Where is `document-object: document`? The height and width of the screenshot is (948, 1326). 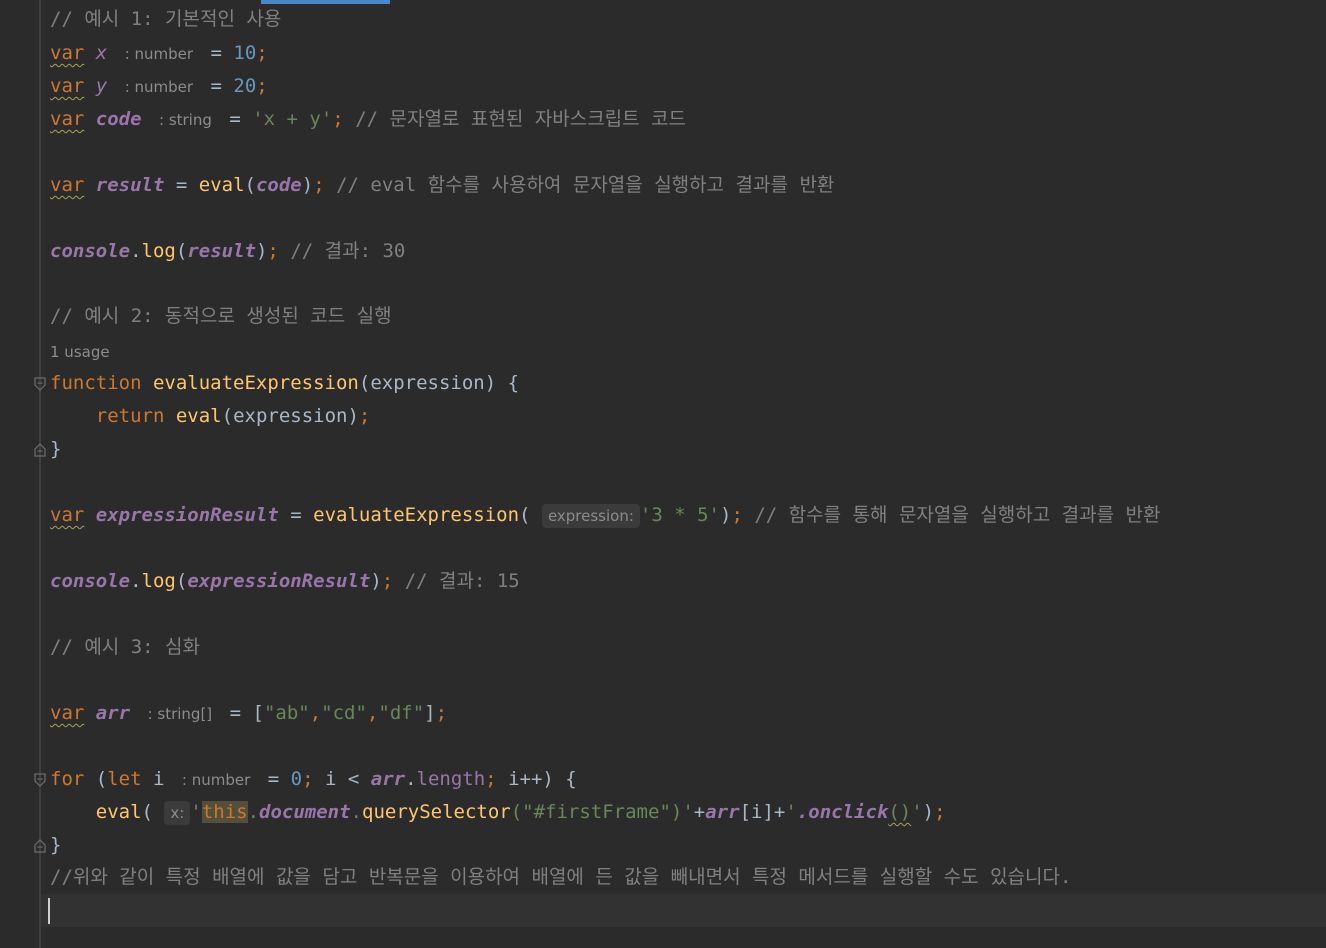
document-object: document is located at coordinates (305, 812).